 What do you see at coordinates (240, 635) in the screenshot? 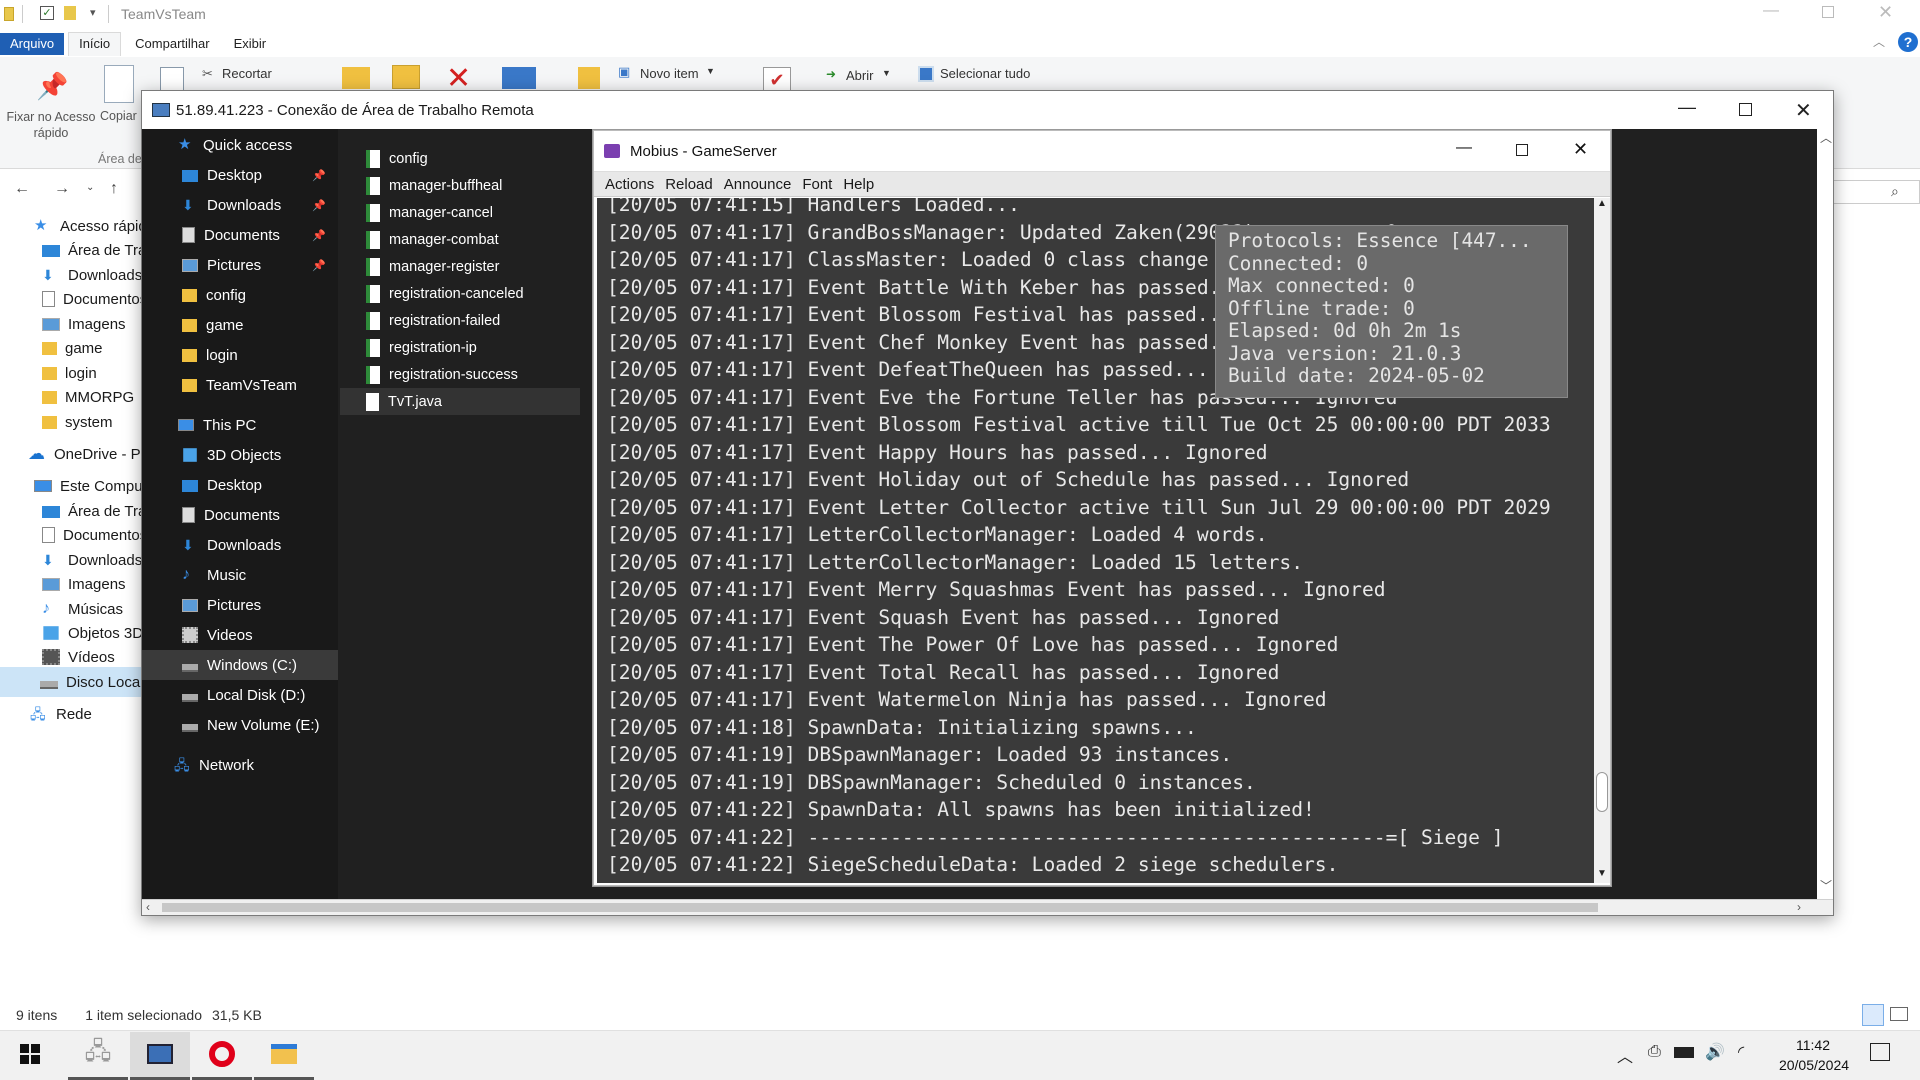
I see `remote-nav-item: Videos` at bounding box center [240, 635].